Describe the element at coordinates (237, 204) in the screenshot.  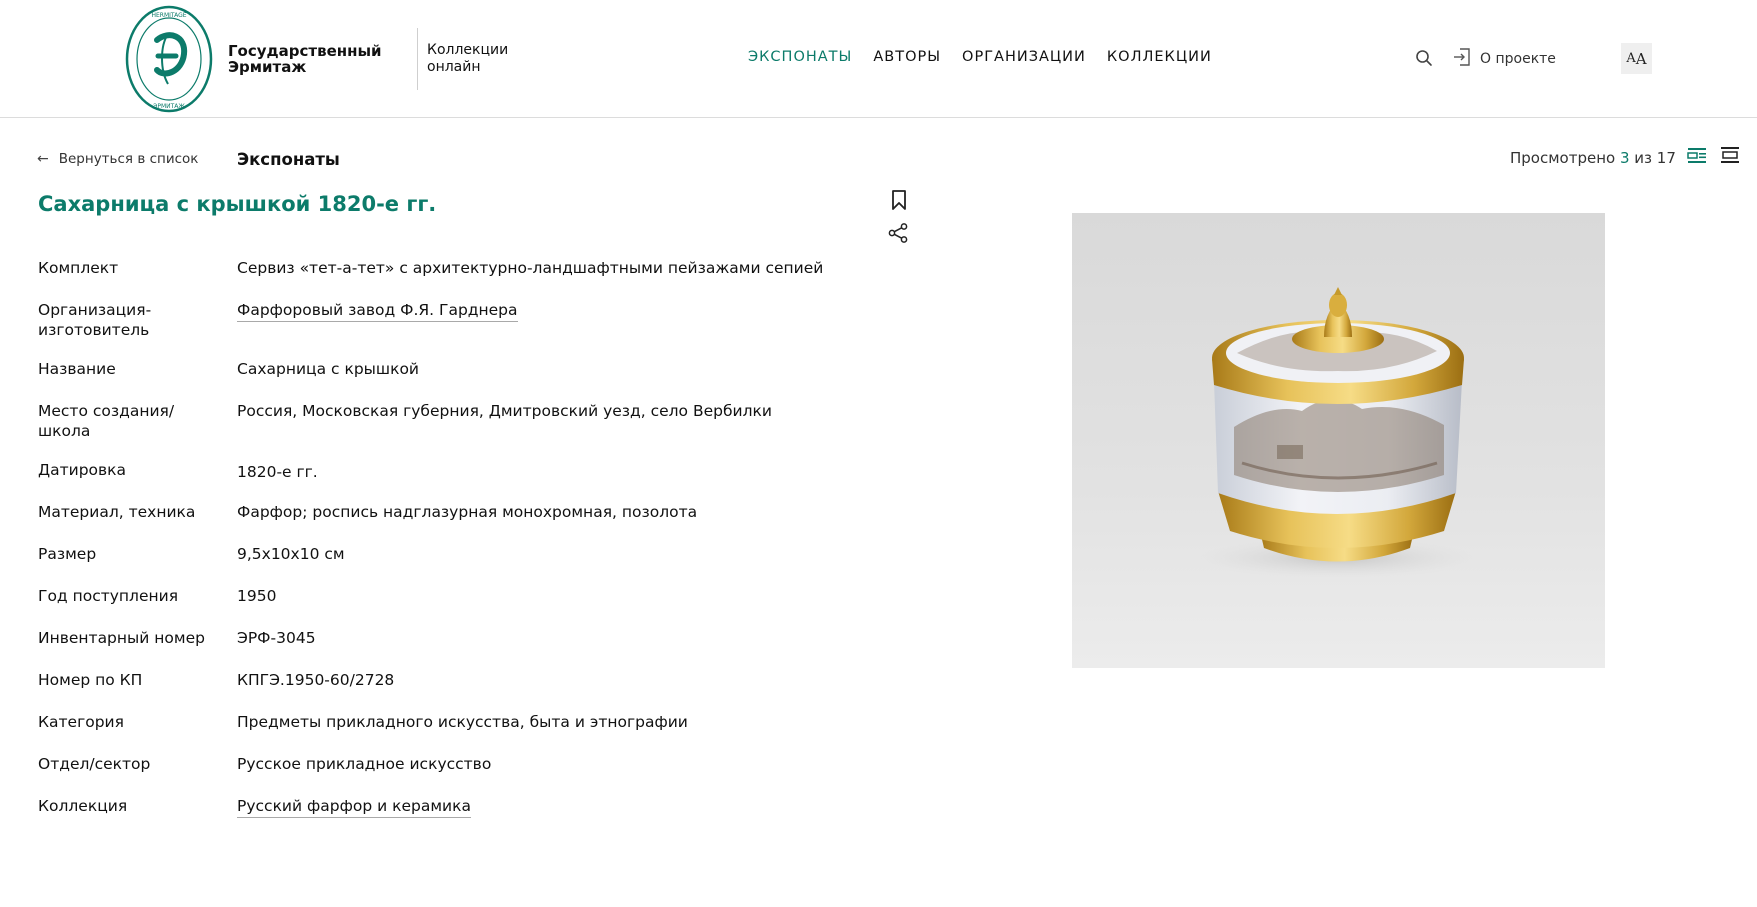
I see `item-title: Сахарница с крышкой 1820-е гг.` at that location.